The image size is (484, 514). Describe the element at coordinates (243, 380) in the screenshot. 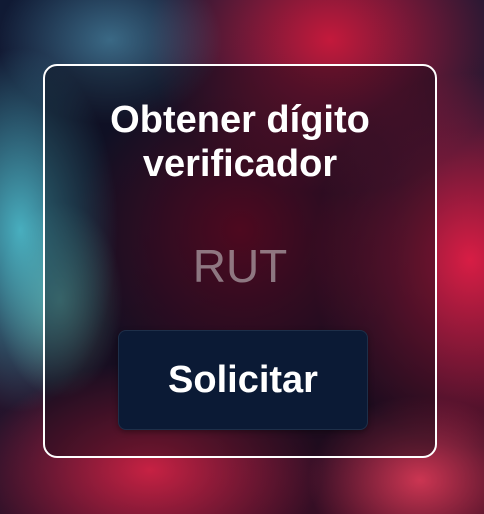

I see `submit-button: Solicitar` at that location.